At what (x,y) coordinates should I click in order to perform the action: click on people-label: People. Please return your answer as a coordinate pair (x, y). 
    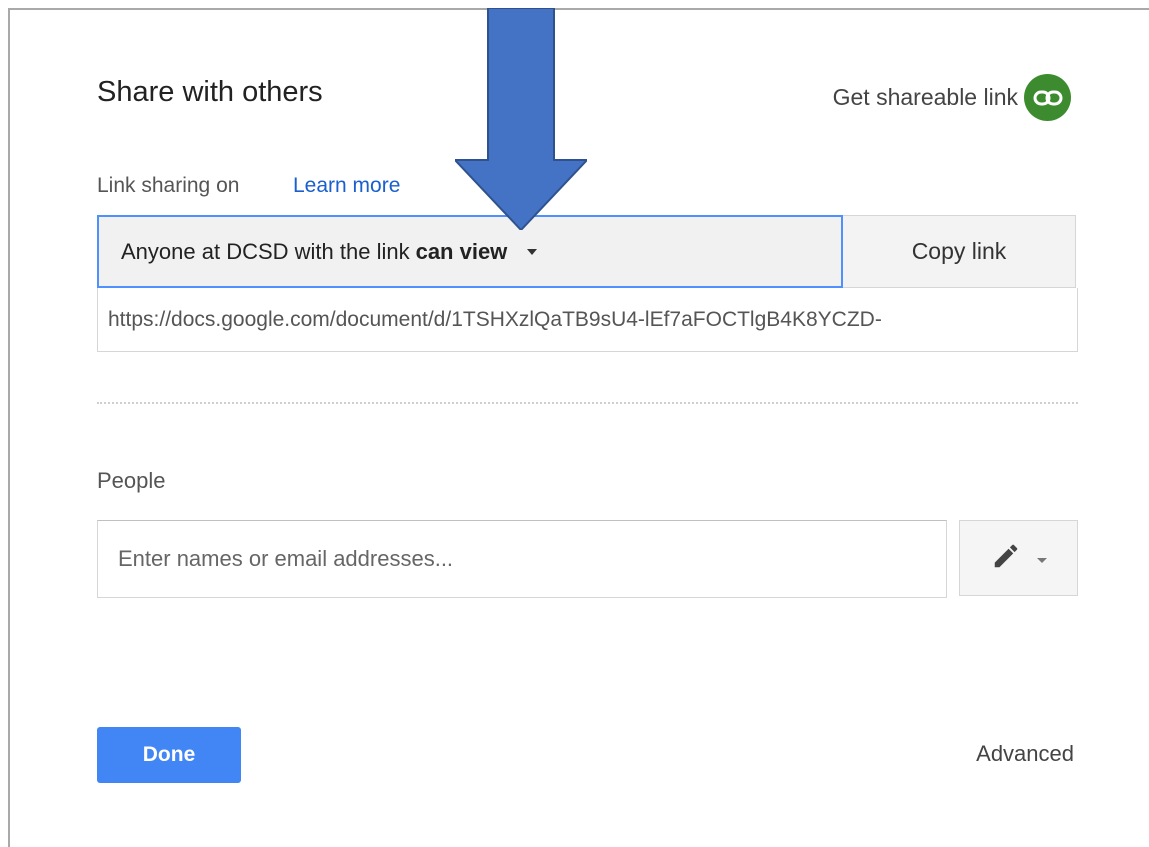
    Looking at the image, I should click on (131, 480).